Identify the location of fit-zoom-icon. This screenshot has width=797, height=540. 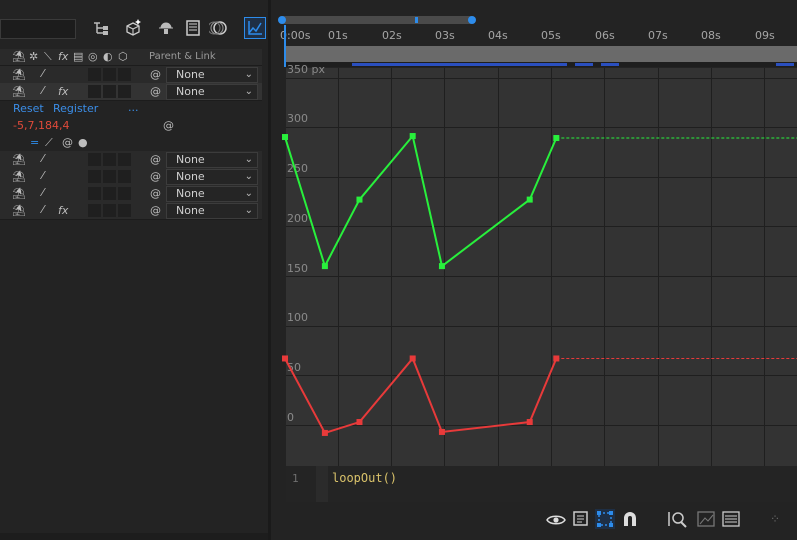
(678, 521).